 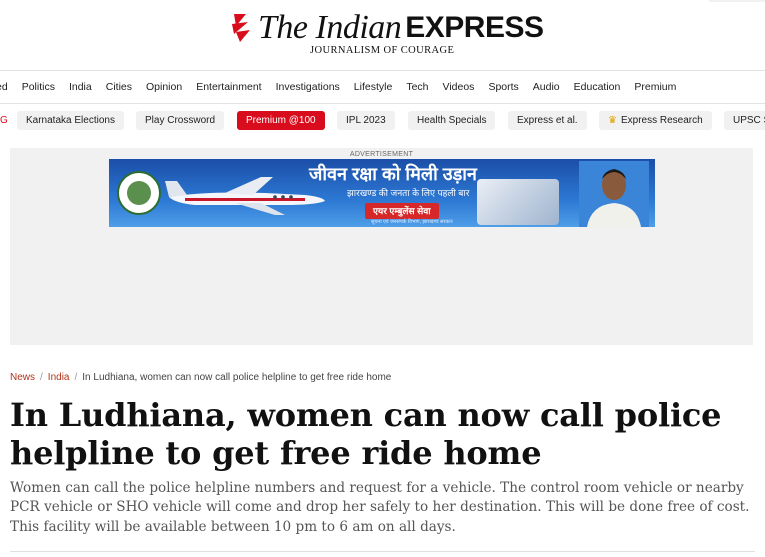 What do you see at coordinates (474, 27) in the screenshot?
I see `logo-wordmark-express: EXPRESS` at bounding box center [474, 27].